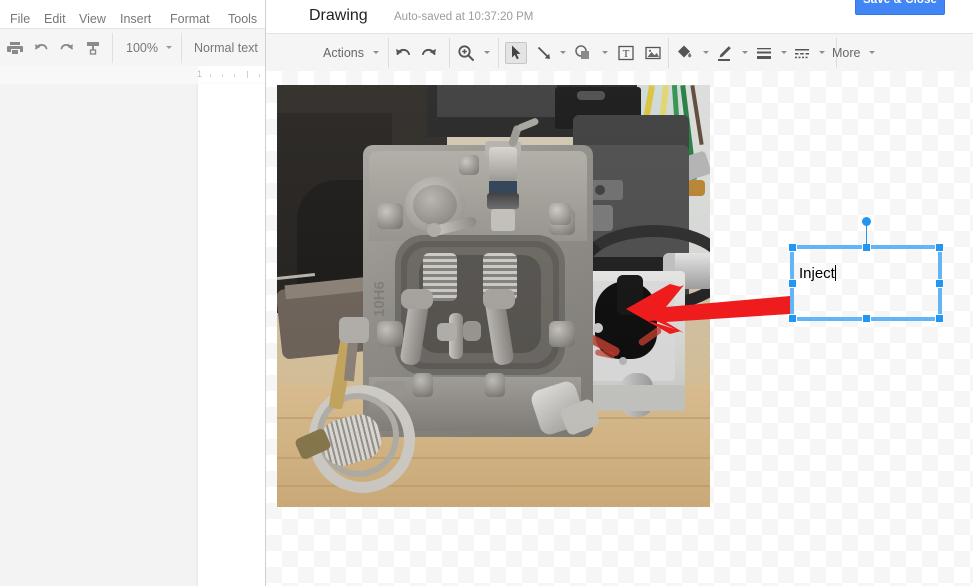  I want to click on textbox-text: Inject, so click(817, 274).